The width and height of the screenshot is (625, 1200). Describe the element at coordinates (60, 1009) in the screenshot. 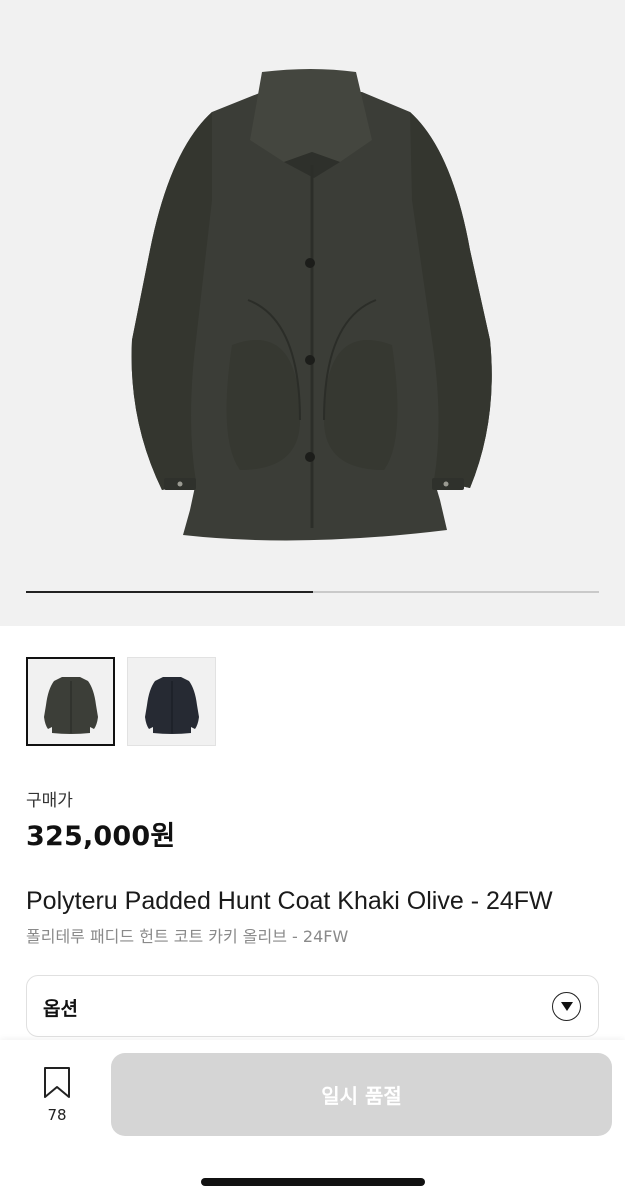

I see `option-label: 옵션` at that location.